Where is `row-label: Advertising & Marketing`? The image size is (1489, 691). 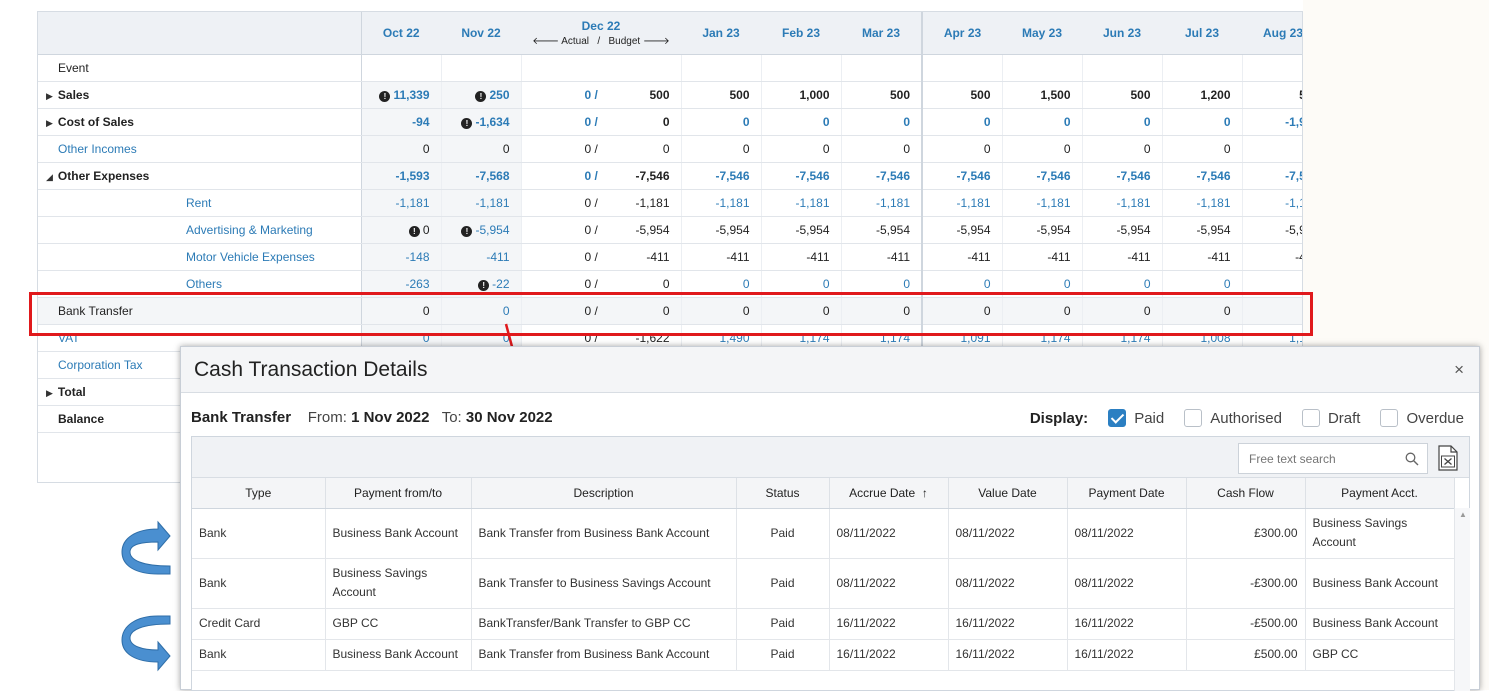 row-label: Advertising & Marketing is located at coordinates (200, 230).